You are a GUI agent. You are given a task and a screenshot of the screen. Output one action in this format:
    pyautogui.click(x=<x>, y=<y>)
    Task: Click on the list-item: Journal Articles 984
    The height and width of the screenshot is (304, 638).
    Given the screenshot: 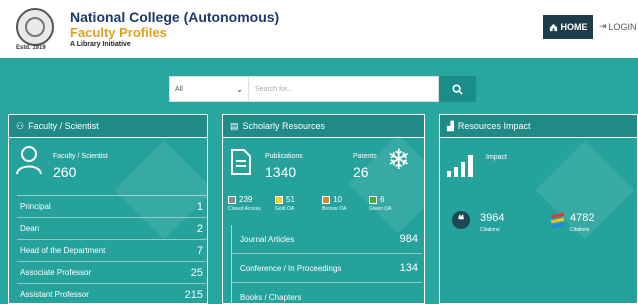 What is the action you would take?
    pyautogui.click(x=327, y=239)
    